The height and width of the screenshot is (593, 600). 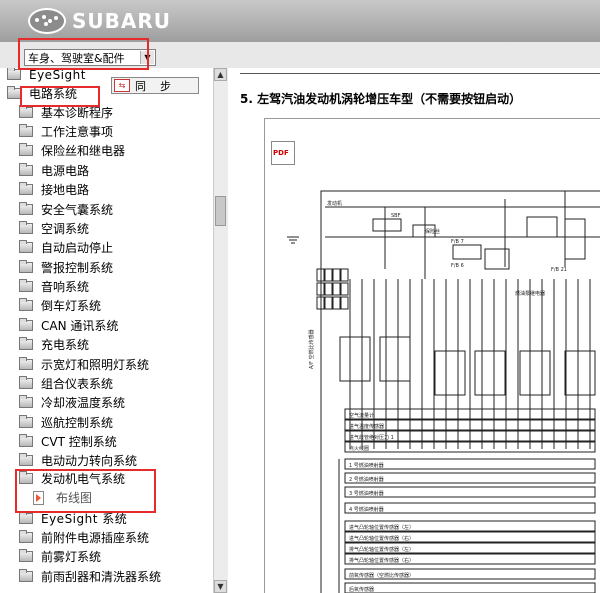 What do you see at coordinates (66, 383) in the screenshot?
I see `tree-folder-item: 组合仪表系统` at bounding box center [66, 383].